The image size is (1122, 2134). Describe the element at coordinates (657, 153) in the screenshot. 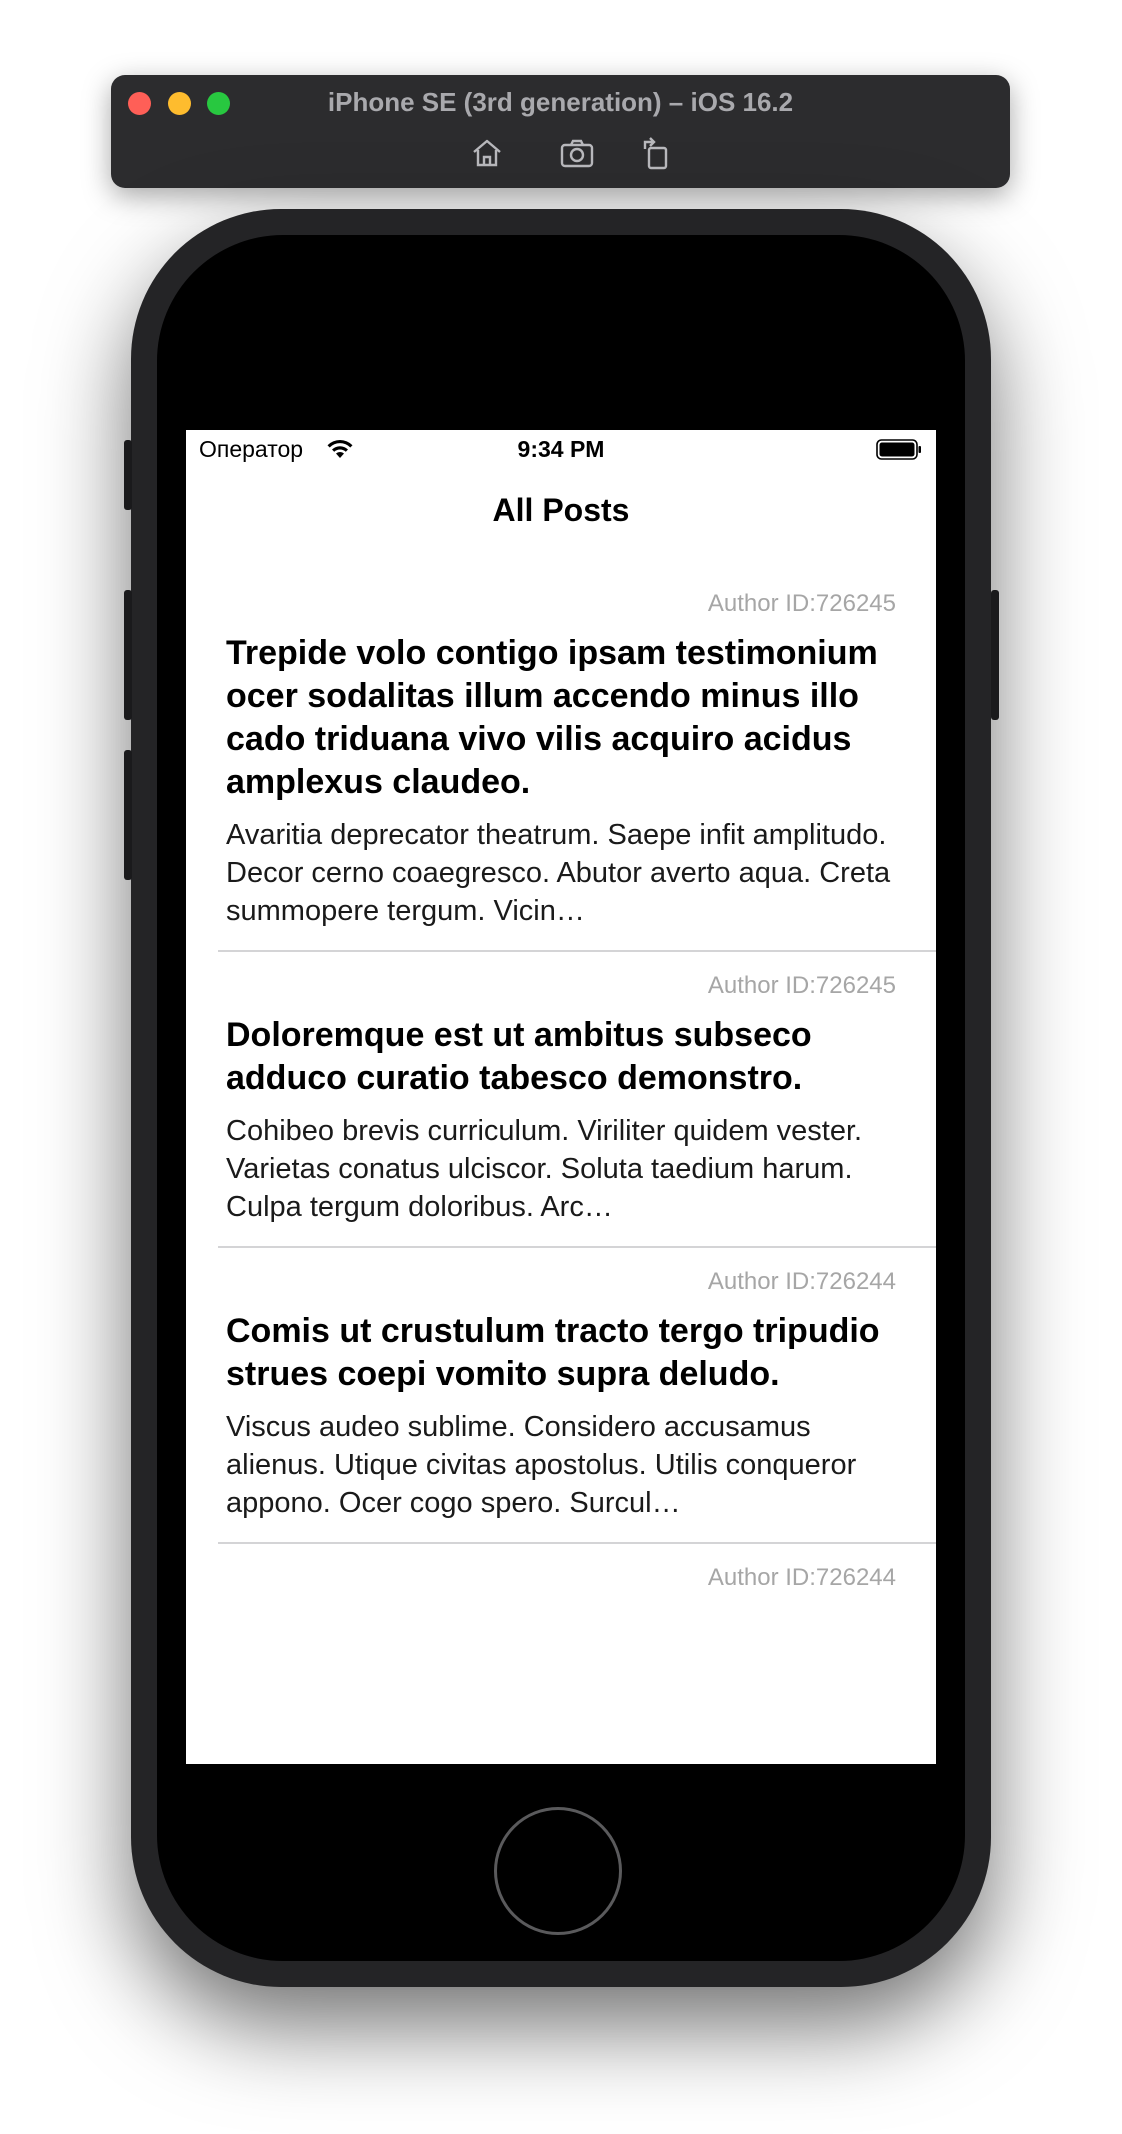

I see `rotate-icon` at that location.